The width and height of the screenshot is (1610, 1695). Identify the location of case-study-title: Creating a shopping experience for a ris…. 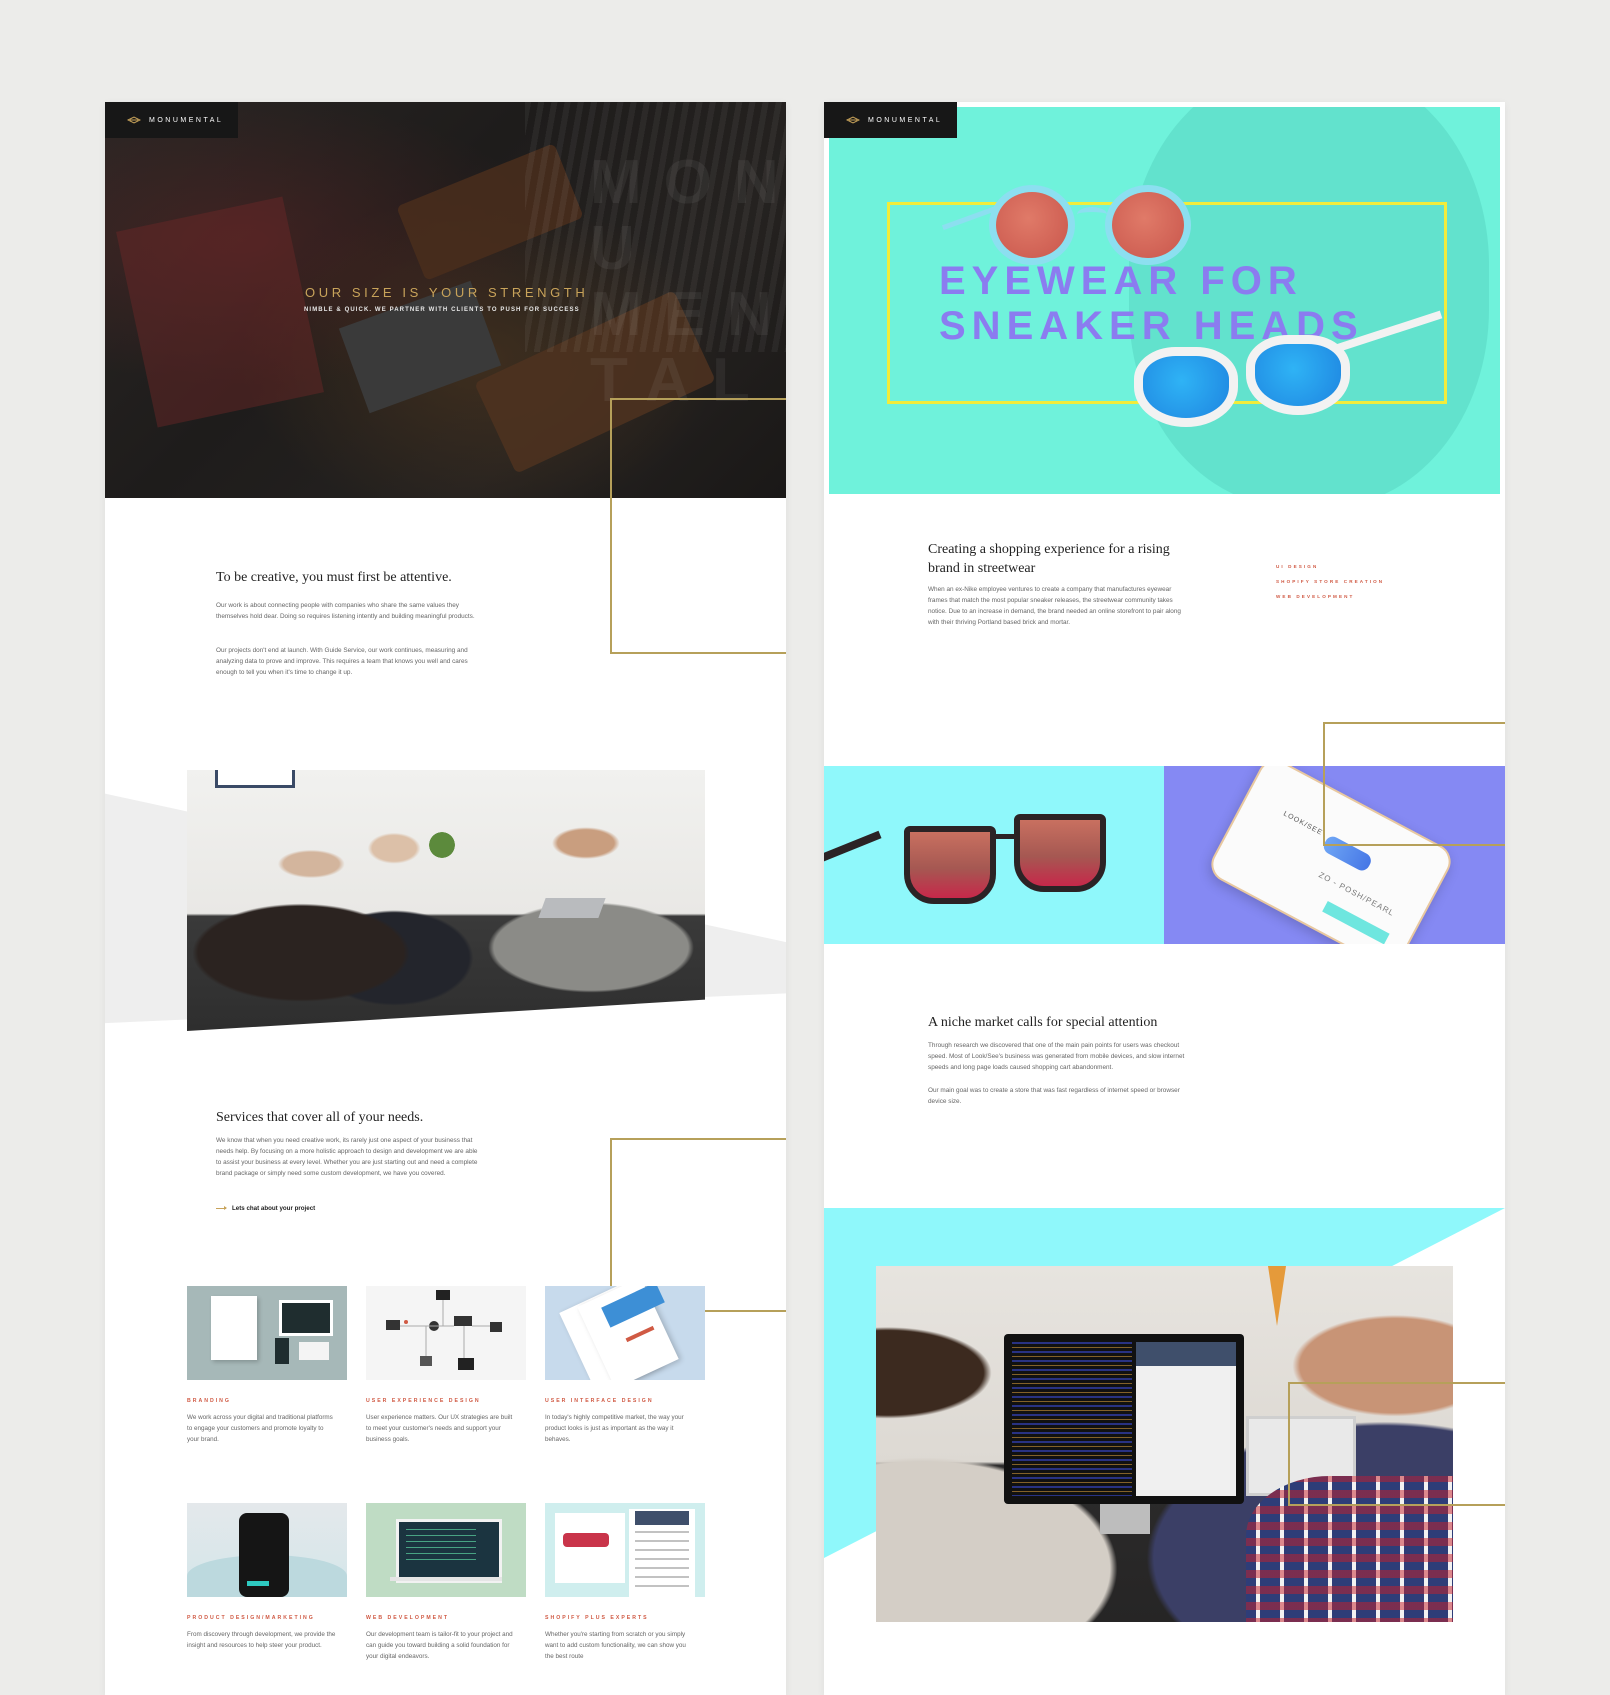
(1049, 559).